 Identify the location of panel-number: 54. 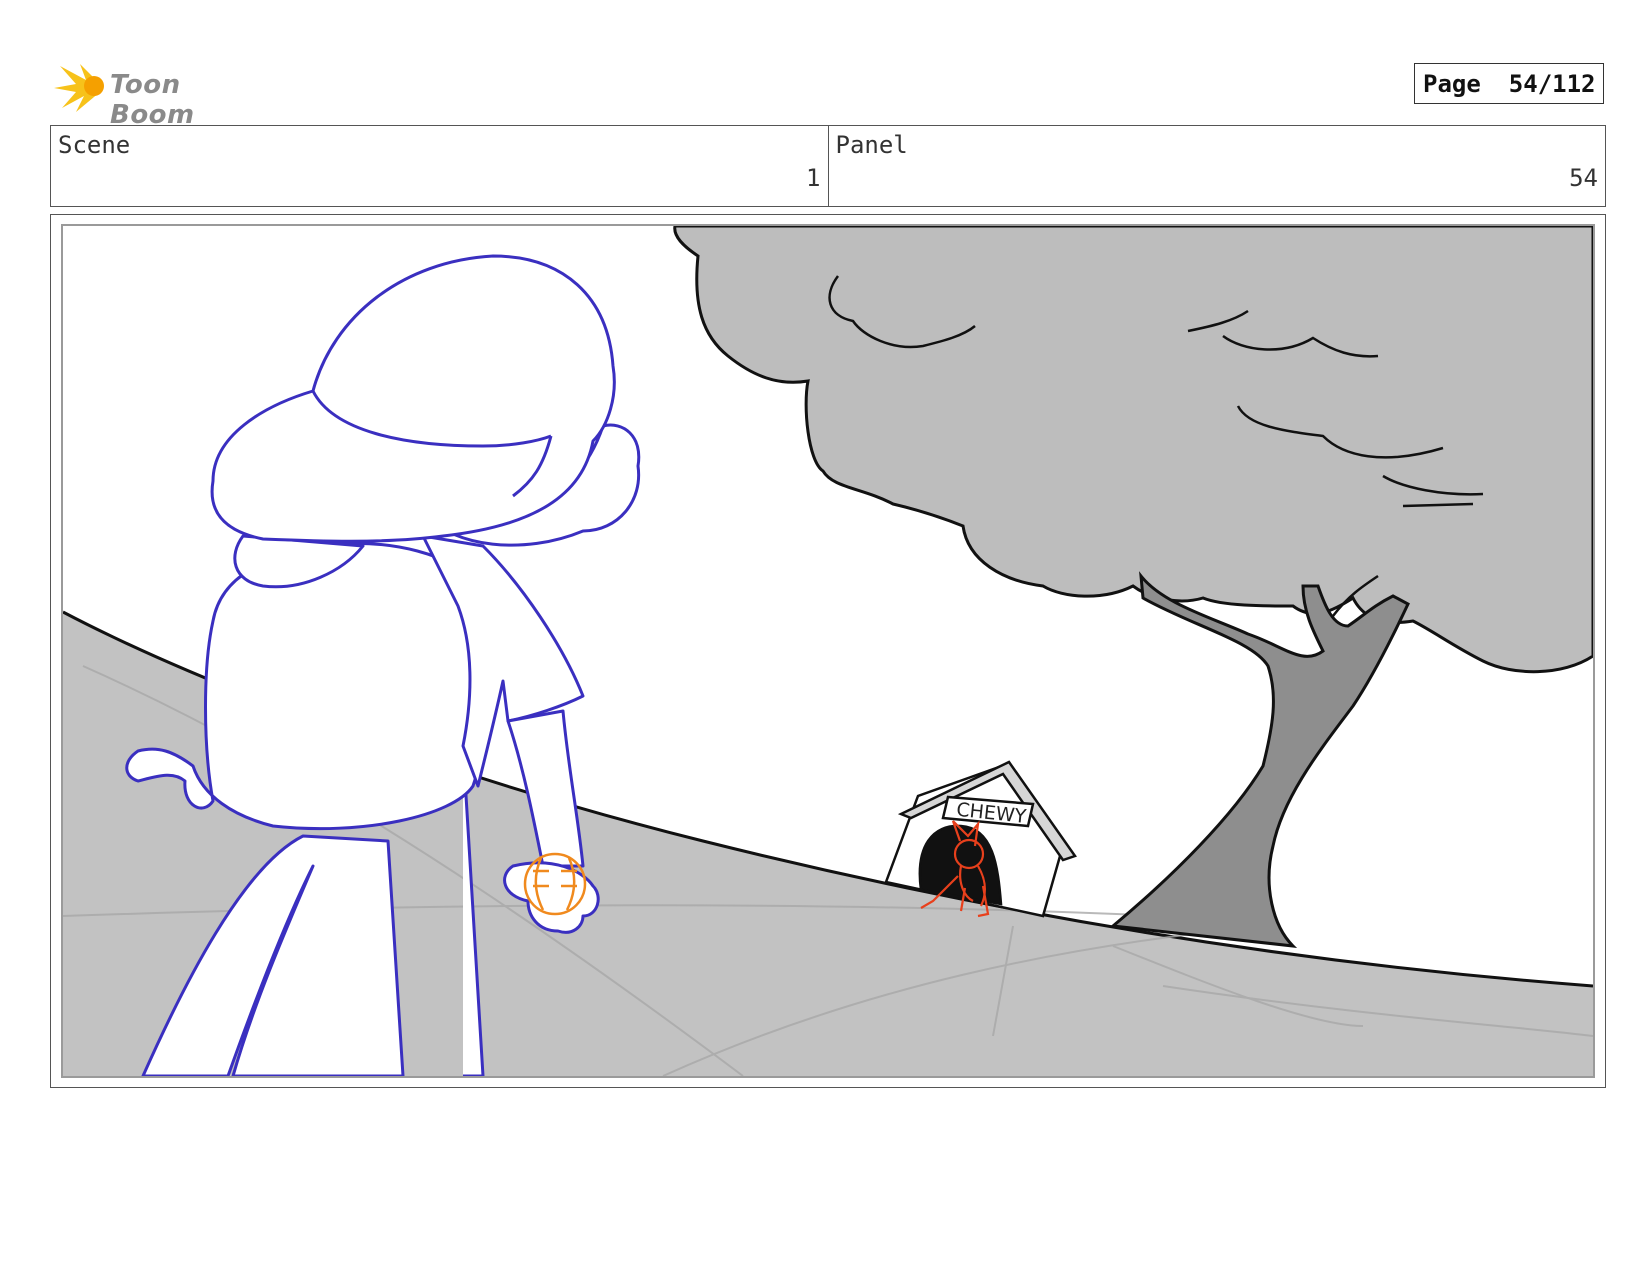
(1583, 178).